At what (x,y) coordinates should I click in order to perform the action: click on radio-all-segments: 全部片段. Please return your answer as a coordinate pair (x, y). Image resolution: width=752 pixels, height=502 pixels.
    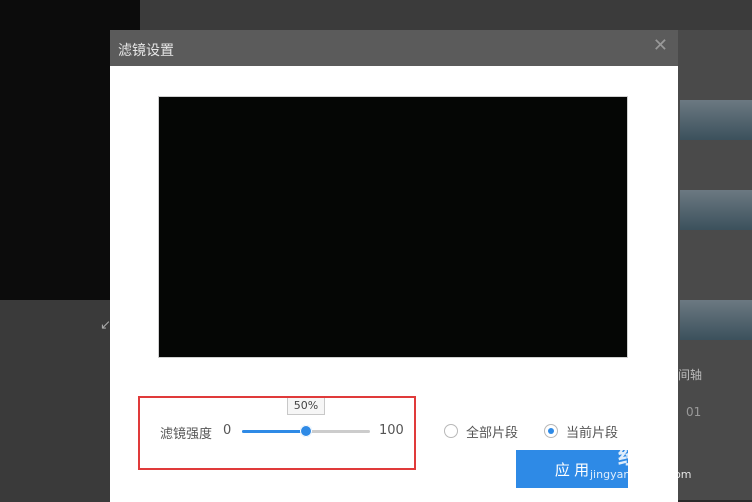
    Looking at the image, I should click on (481, 431).